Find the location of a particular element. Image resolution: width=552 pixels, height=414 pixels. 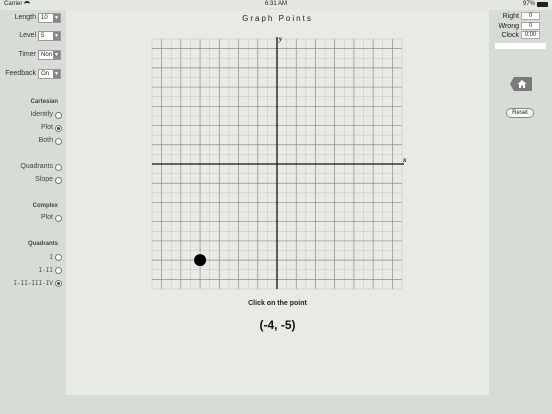

option-quadrants: Quadrants is located at coordinates (33, 167).